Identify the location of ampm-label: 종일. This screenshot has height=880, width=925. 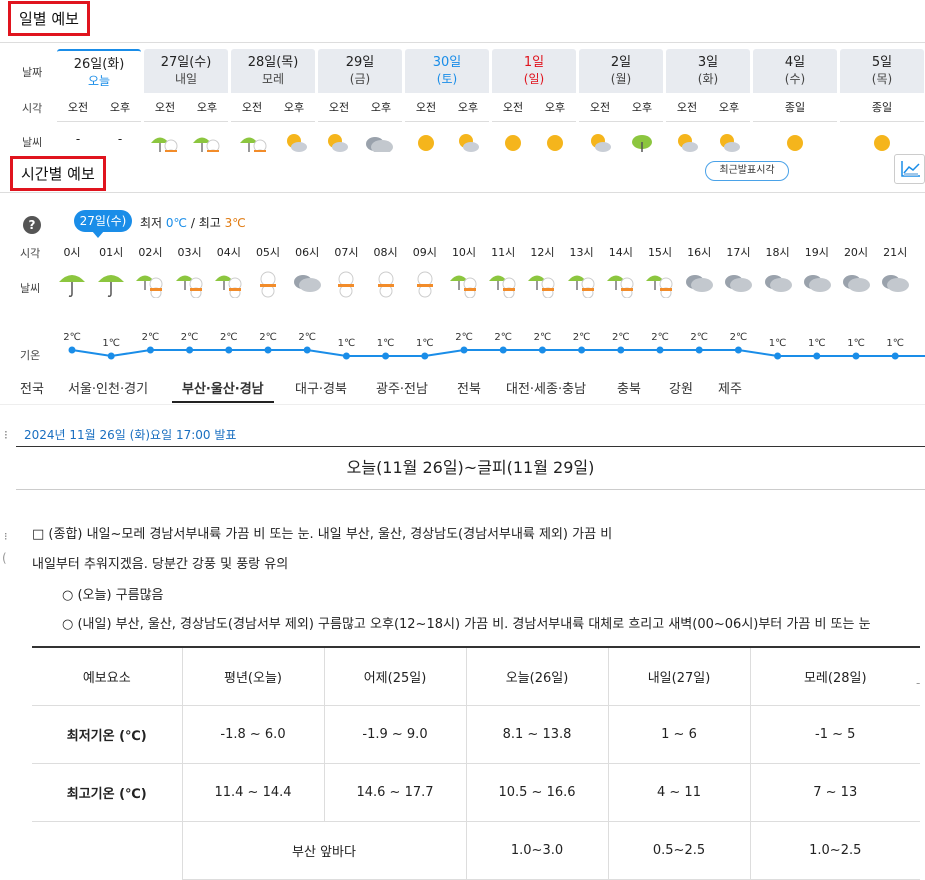
(795, 107).